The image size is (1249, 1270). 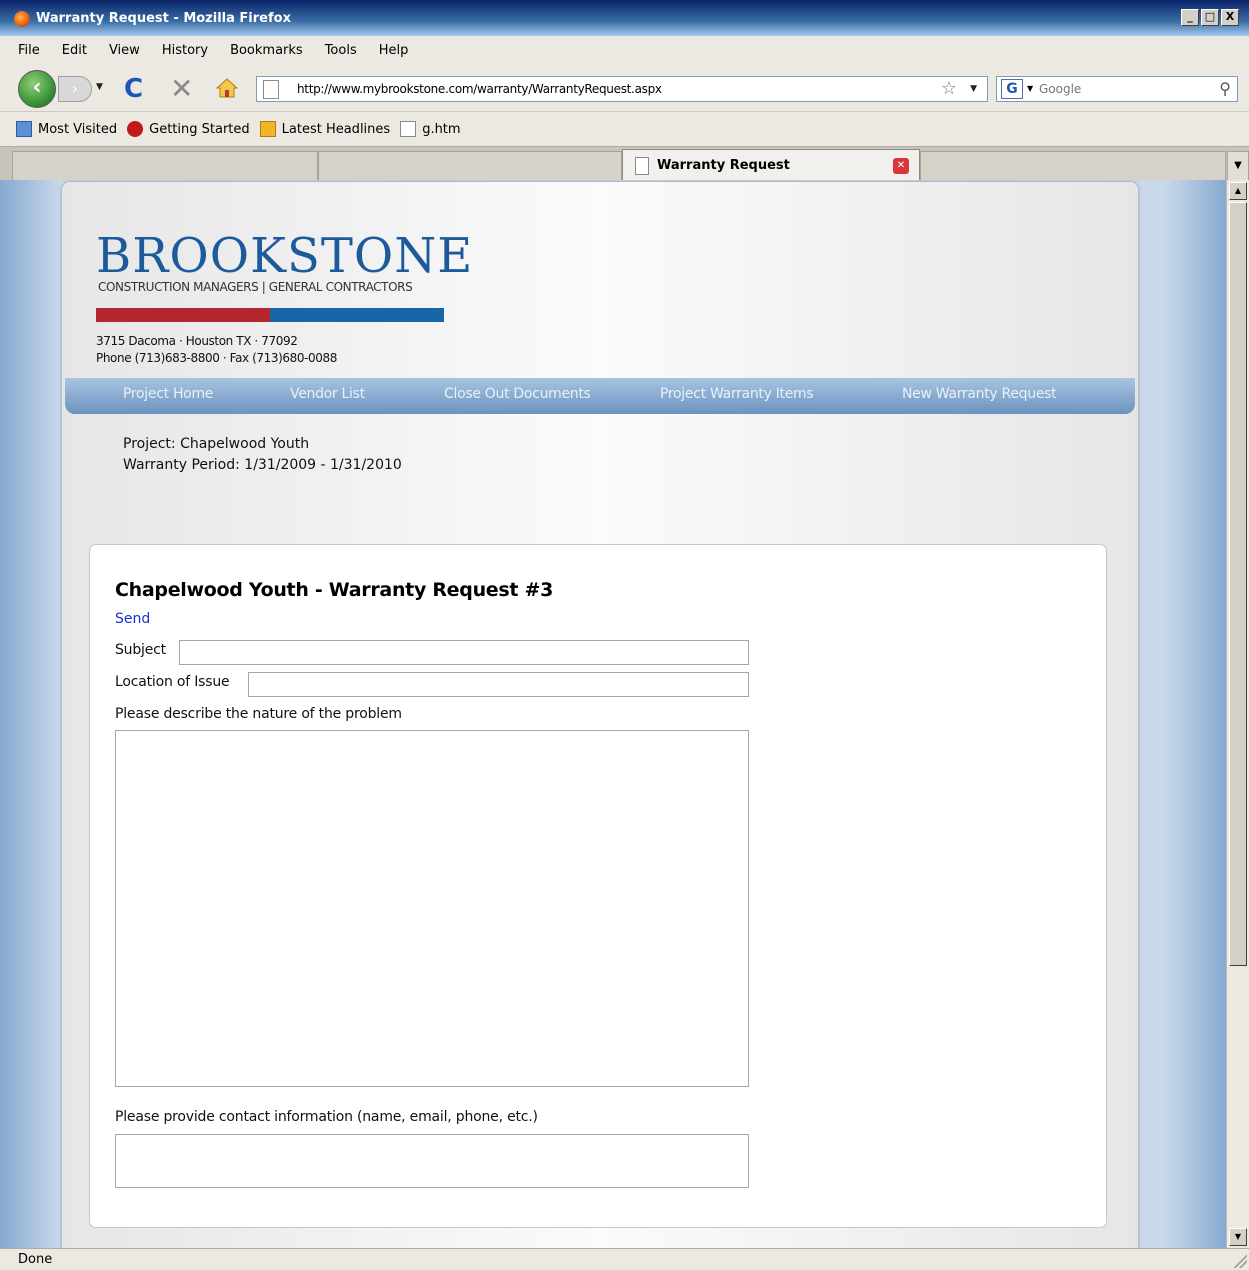 I want to click on resize-grip-icon, so click(x=1240, y=1261).